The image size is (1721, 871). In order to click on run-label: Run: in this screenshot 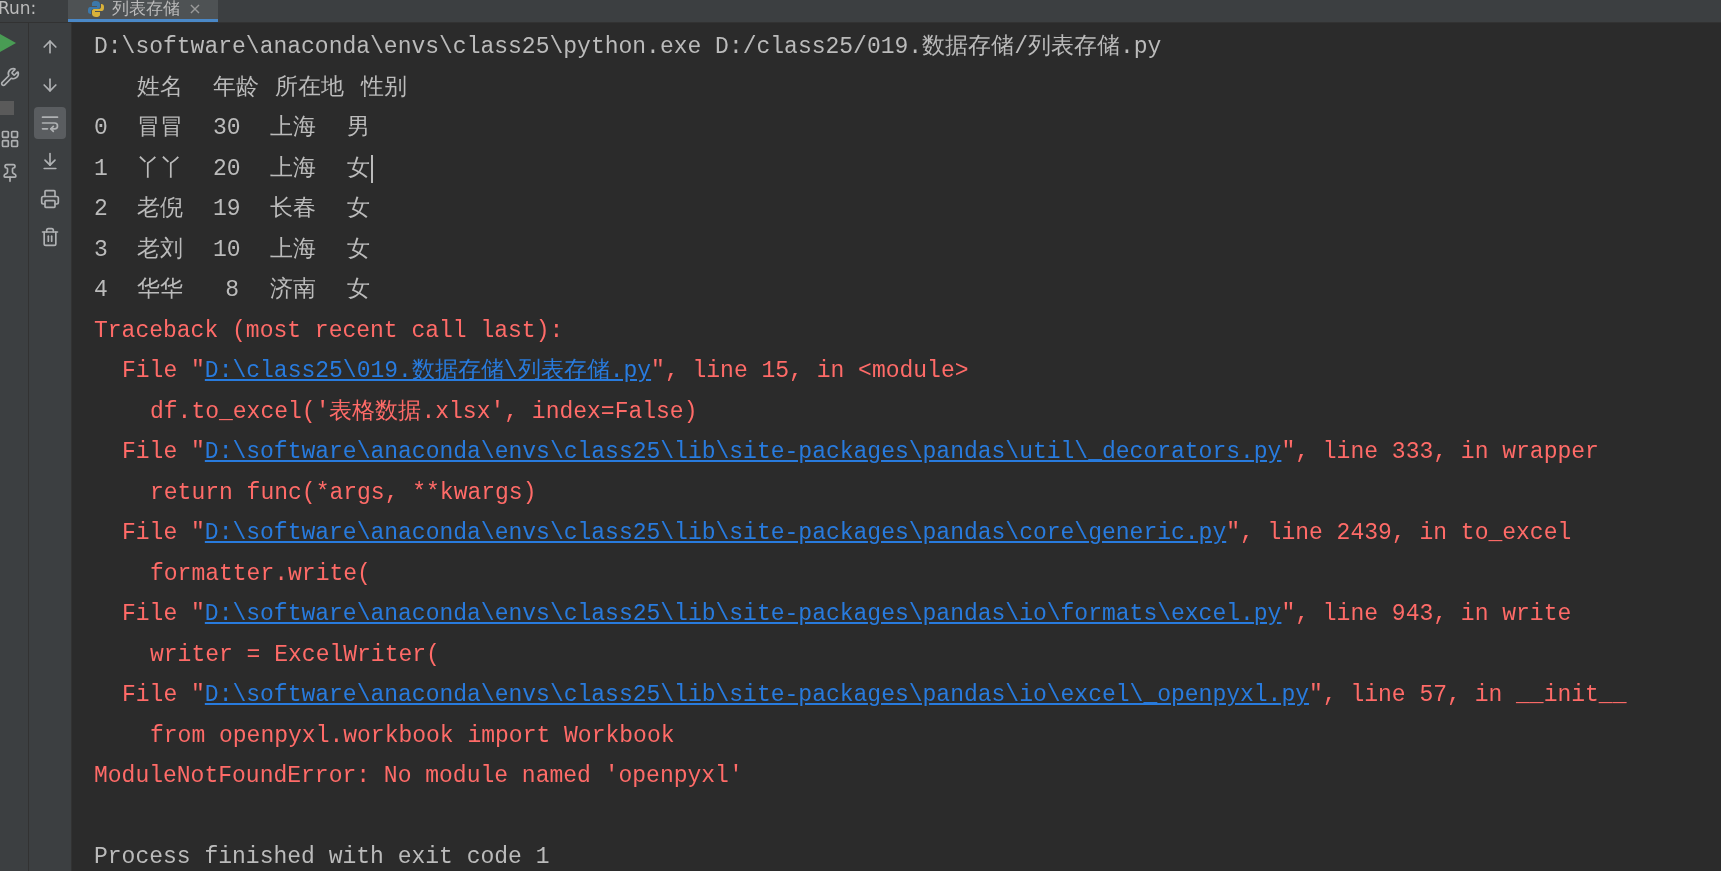, I will do `click(18, 8)`.